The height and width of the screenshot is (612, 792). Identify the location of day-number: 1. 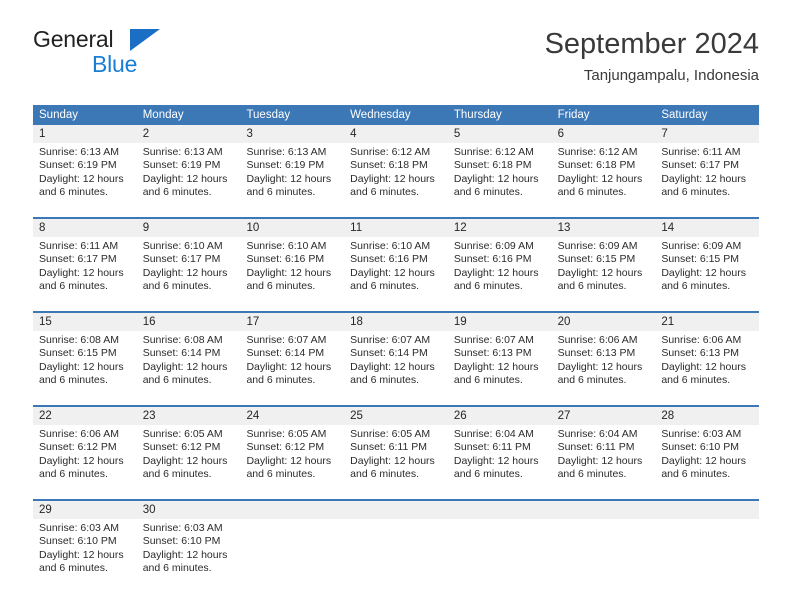
(85, 134).